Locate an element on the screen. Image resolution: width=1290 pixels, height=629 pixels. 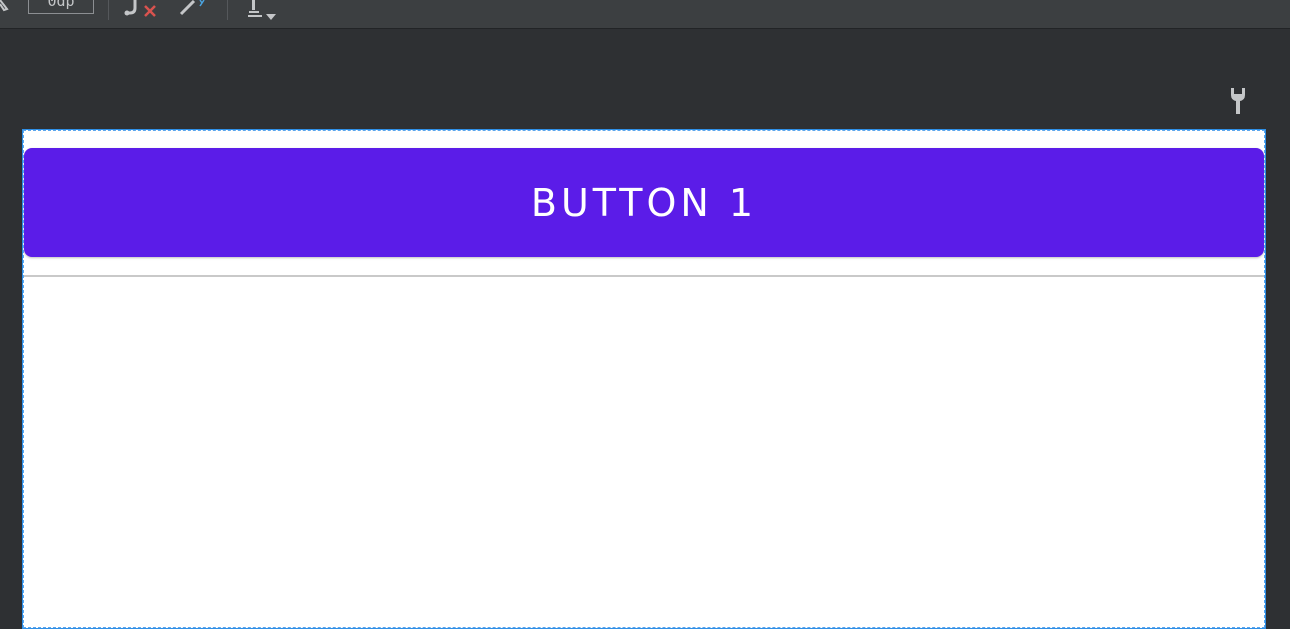
guidelines-icon is located at coordinates (262, 10).